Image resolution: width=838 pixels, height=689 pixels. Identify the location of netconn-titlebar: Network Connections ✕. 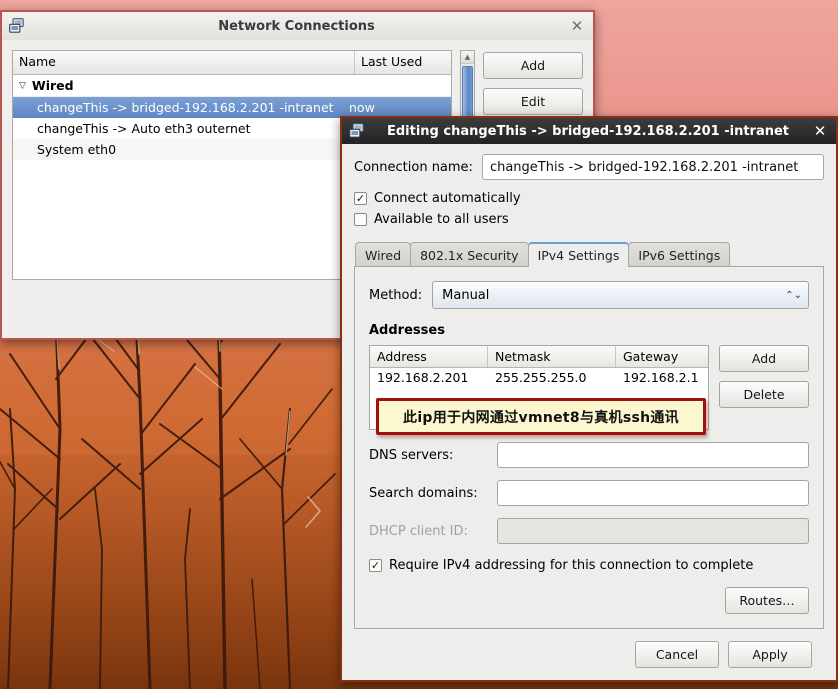
(297, 26).